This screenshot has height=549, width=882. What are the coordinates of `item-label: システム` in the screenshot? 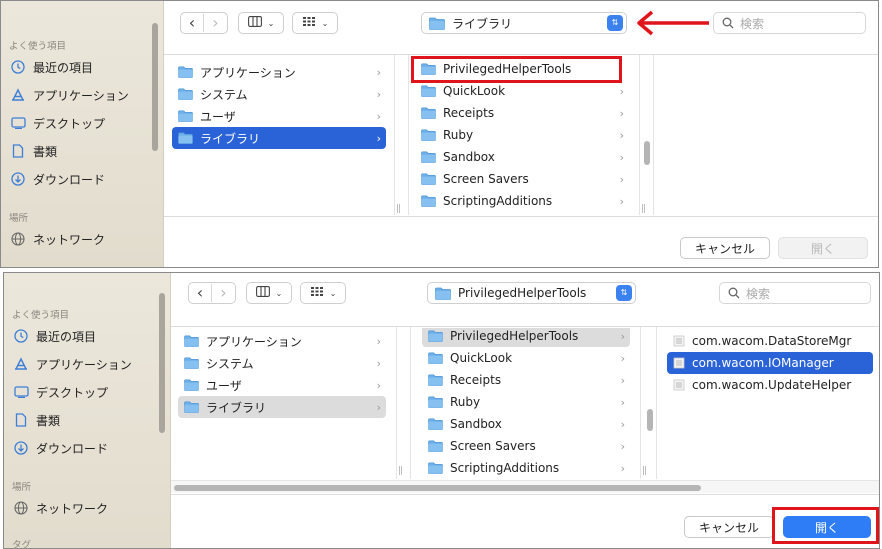 It's located at (230, 363).